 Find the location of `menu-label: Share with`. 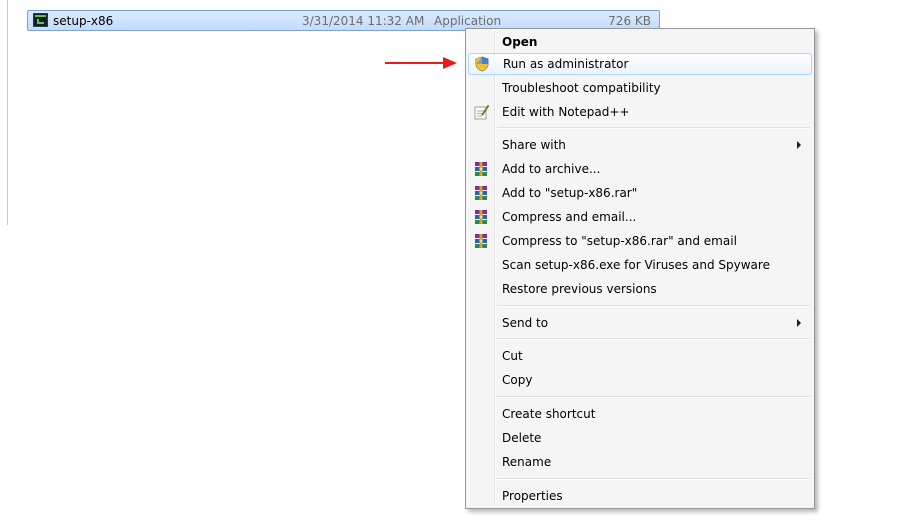

menu-label: Share with is located at coordinates (534, 145).